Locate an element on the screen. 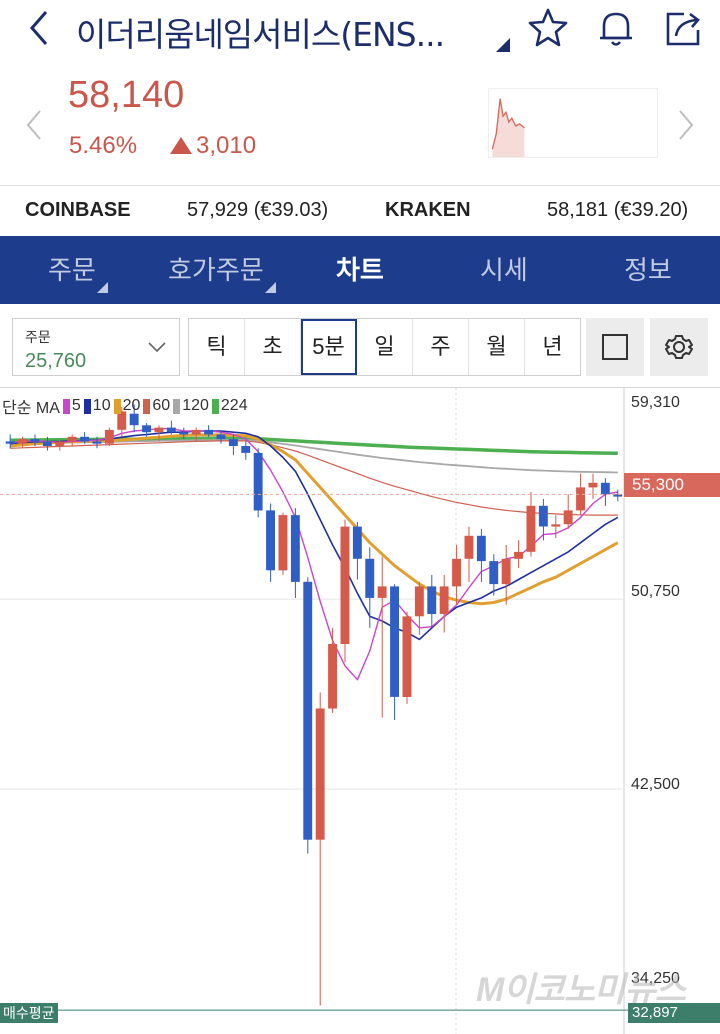 The height and width of the screenshot is (1034, 720). period-selector: 틱 초 5분 일 주 월 년 is located at coordinates (384, 347).